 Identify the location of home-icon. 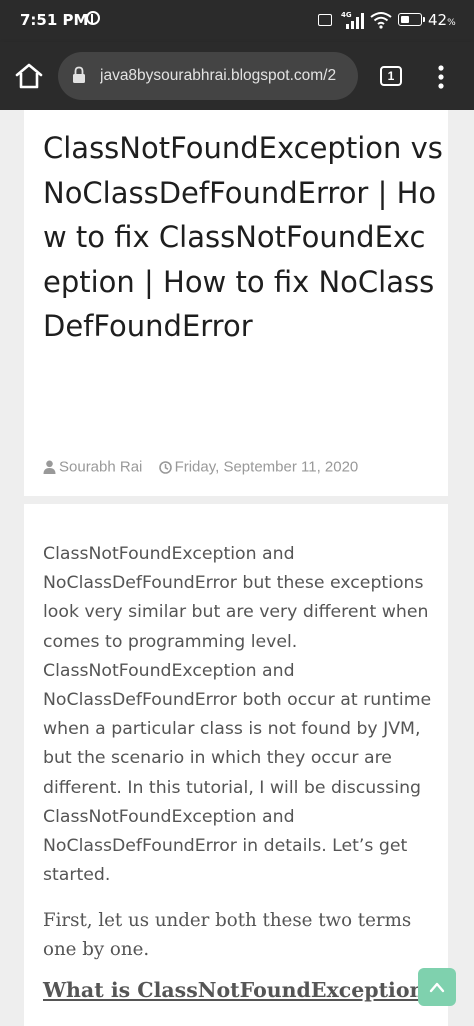
(29, 76).